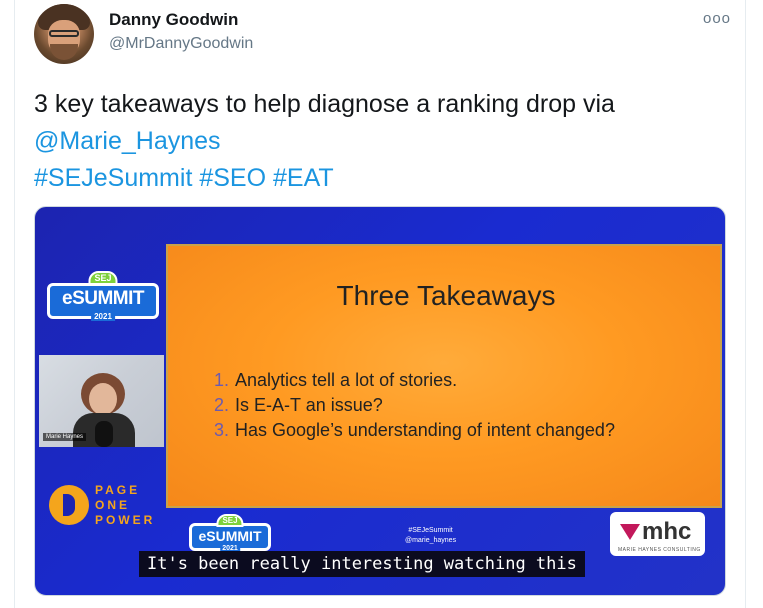  What do you see at coordinates (630, 532) in the screenshot?
I see `mhc-mark-icon` at bounding box center [630, 532].